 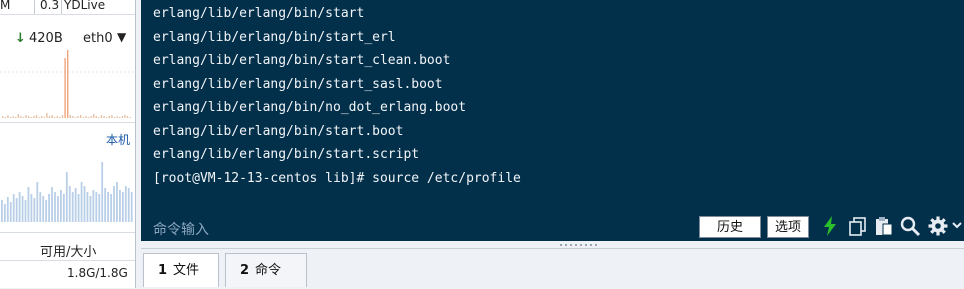 What do you see at coordinates (884, 226) in the screenshot?
I see `paste-icon` at bounding box center [884, 226].